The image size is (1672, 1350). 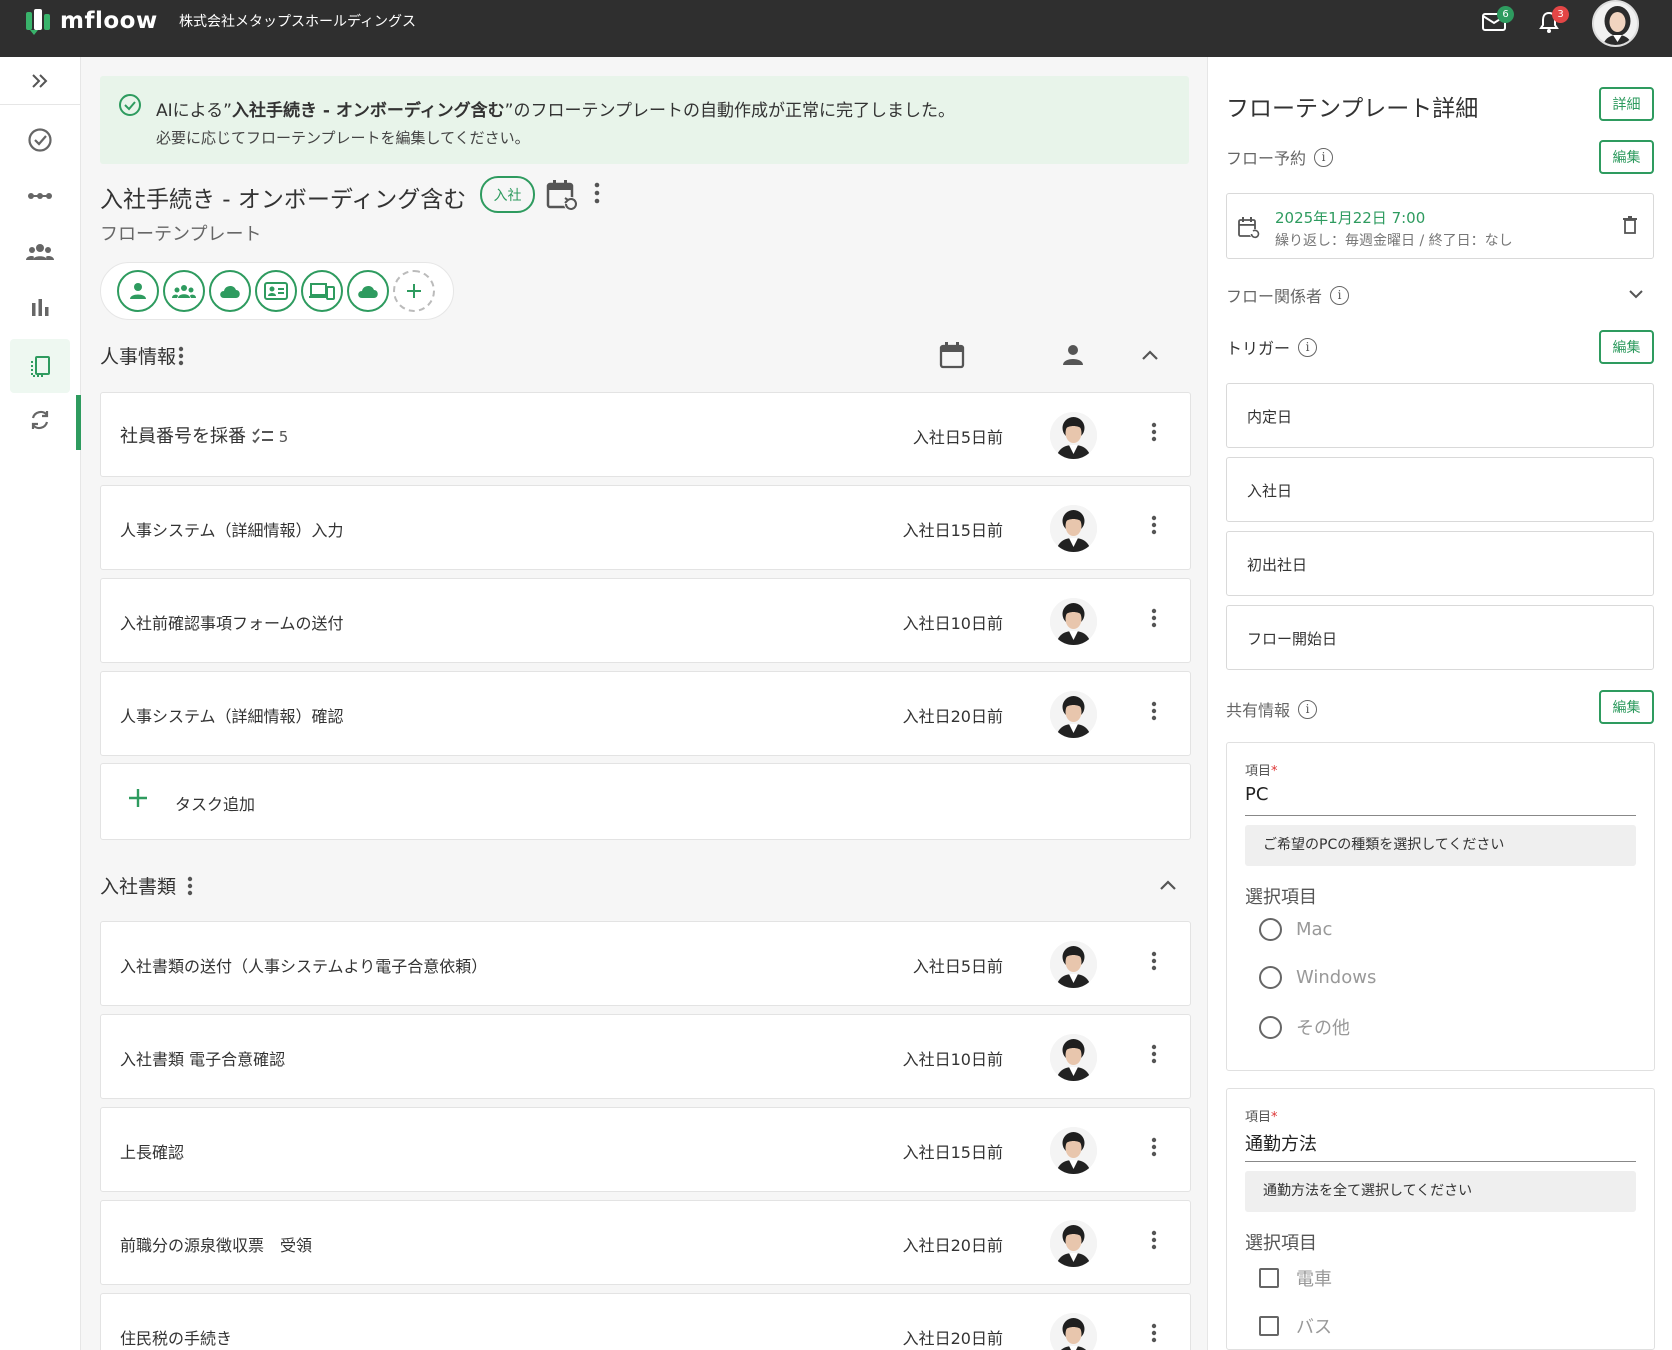 What do you see at coordinates (40, 366) in the screenshot?
I see `nav-templates` at bounding box center [40, 366].